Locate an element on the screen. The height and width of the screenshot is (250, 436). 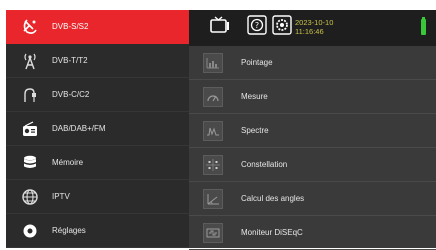
menu-item-label: Constellation is located at coordinates (264, 164).